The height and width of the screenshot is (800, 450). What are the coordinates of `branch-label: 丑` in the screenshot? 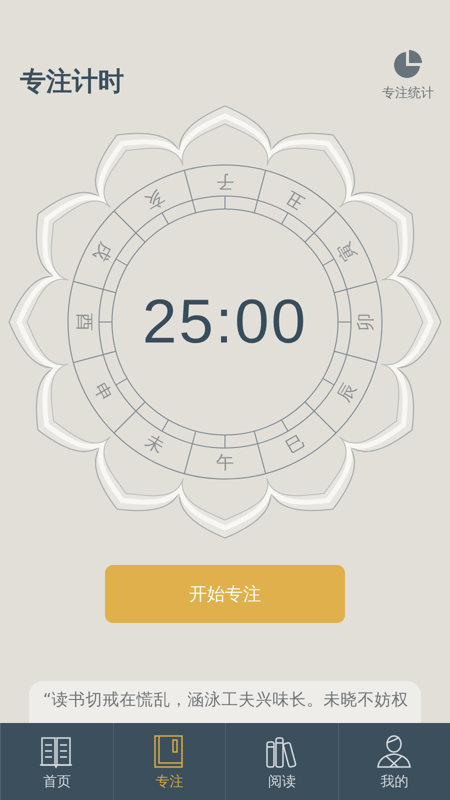 It's located at (295, 200).